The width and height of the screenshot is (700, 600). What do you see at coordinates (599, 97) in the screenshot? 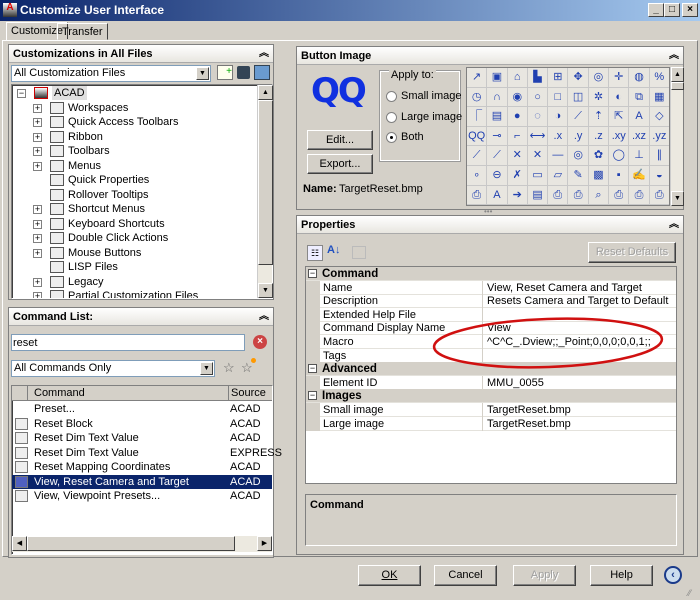
I see `icon-cell: ✲` at bounding box center [599, 97].